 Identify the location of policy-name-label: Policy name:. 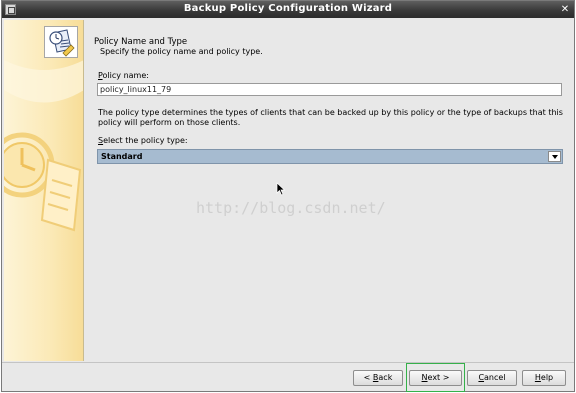
(123, 75).